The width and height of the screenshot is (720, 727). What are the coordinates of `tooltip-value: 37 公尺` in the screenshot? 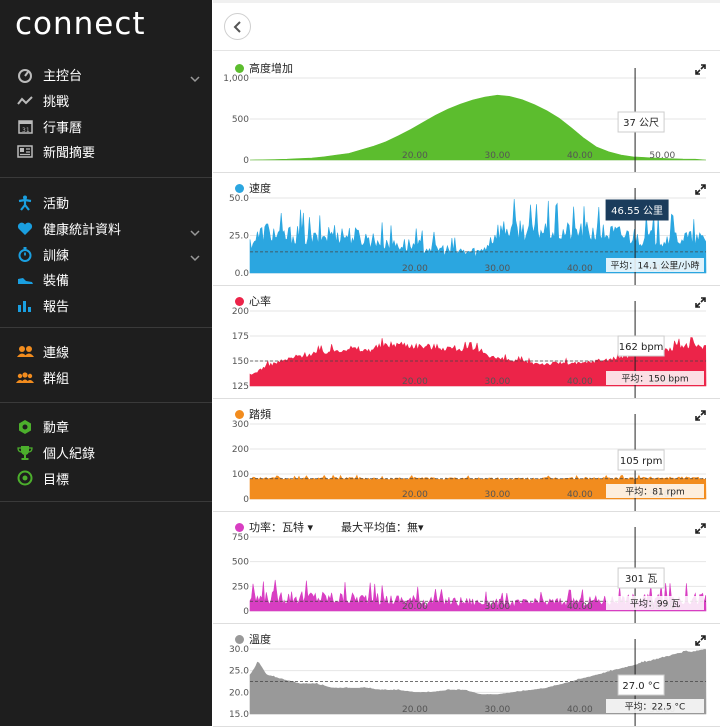 It's located at (641, 123).